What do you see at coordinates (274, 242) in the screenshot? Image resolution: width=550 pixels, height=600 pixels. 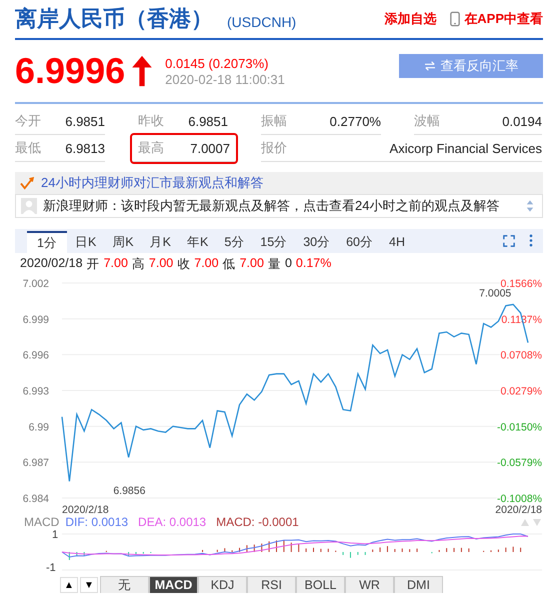 I see `chart-tab: 15分` at bounding box center [274, 242].